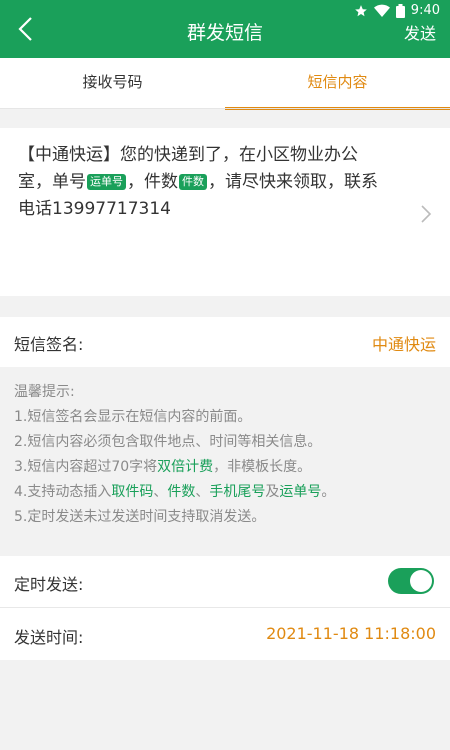 The image size is (450, 750). What do you see at coordinates (202, 492) in the screenshot?
I see `tip-4-sep-2: 、` at bounding box center [202, 492].